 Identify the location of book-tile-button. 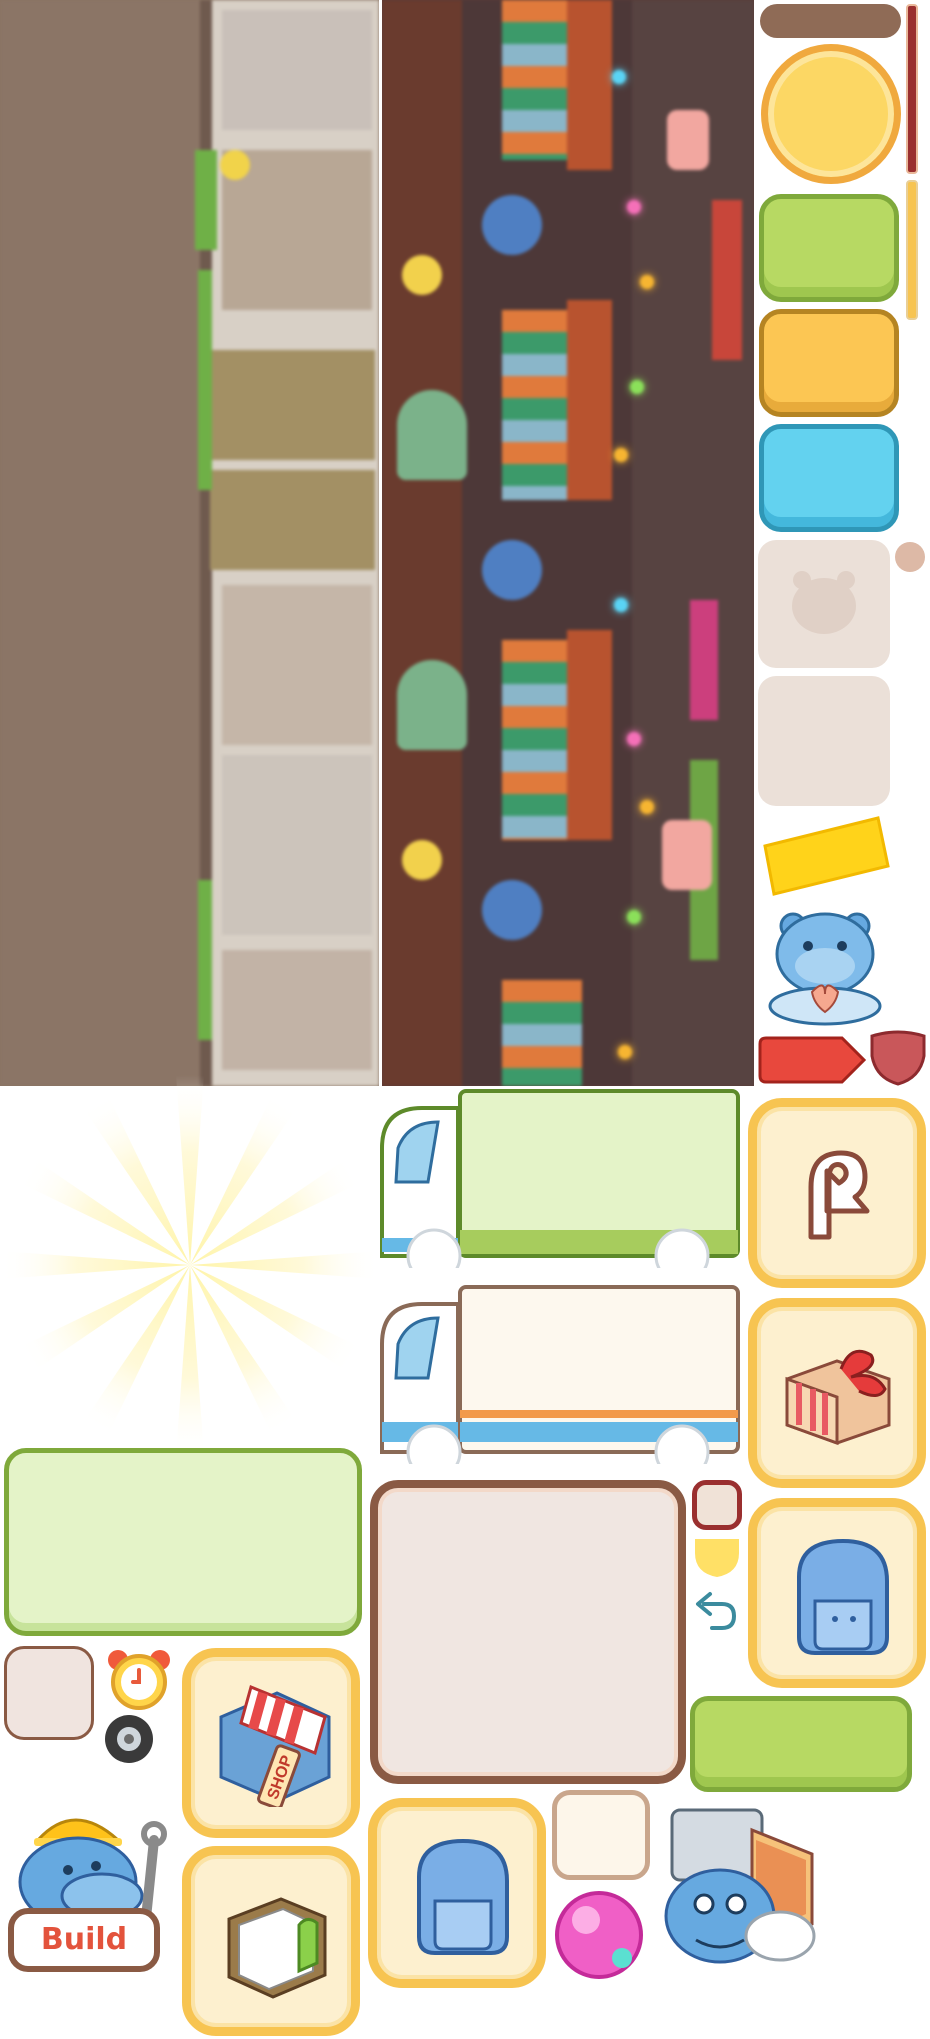
(271, 1941).